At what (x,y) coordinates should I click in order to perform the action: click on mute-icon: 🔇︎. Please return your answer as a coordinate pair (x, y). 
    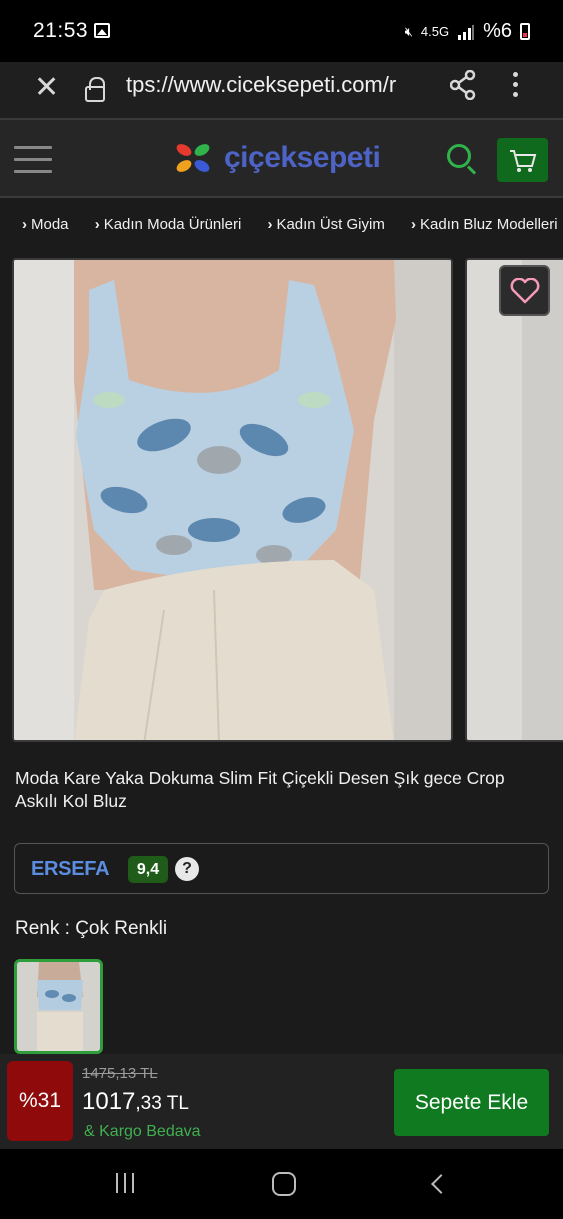
    Looking at the image, I should click on (408, 31).